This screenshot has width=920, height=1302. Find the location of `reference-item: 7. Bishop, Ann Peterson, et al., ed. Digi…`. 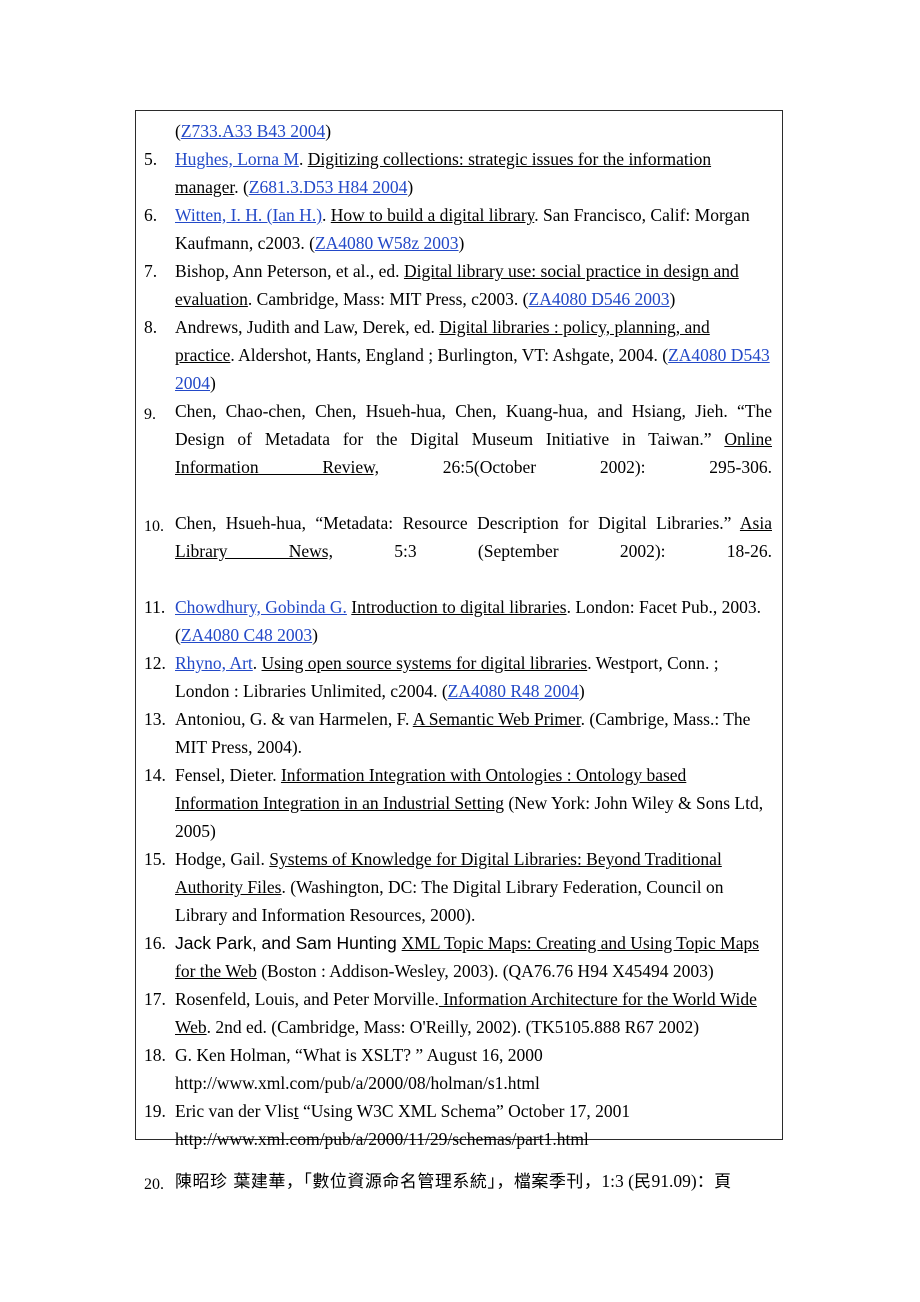

reference-item: 7. Bishop, Ann Peterson, et al., ed. Digi… is located at coordinates (458, 285).